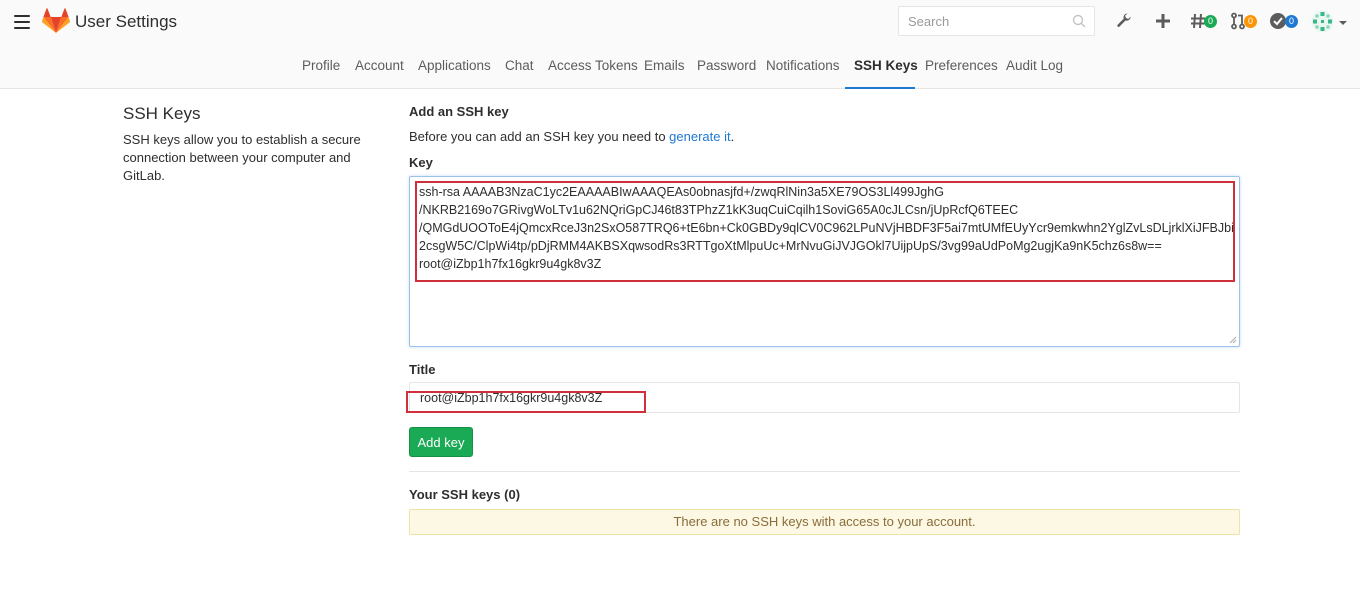 The width and height of the screenshot is (1370, 598). What do you see at coordinates (1291, 21) in the screenshot?
I see `todos-badge: 0` at bounding box center [1291, 21].